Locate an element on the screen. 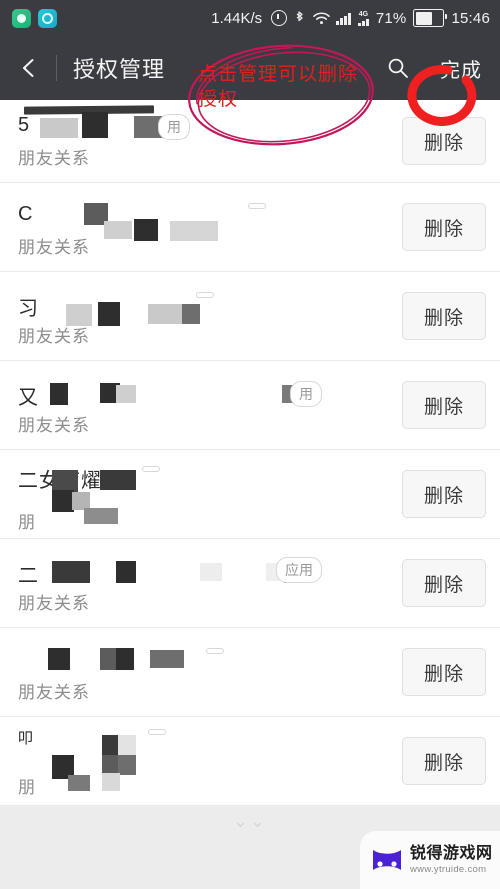  table-row: 习 朋友关系 删除 is located at coordinates (250, 316).